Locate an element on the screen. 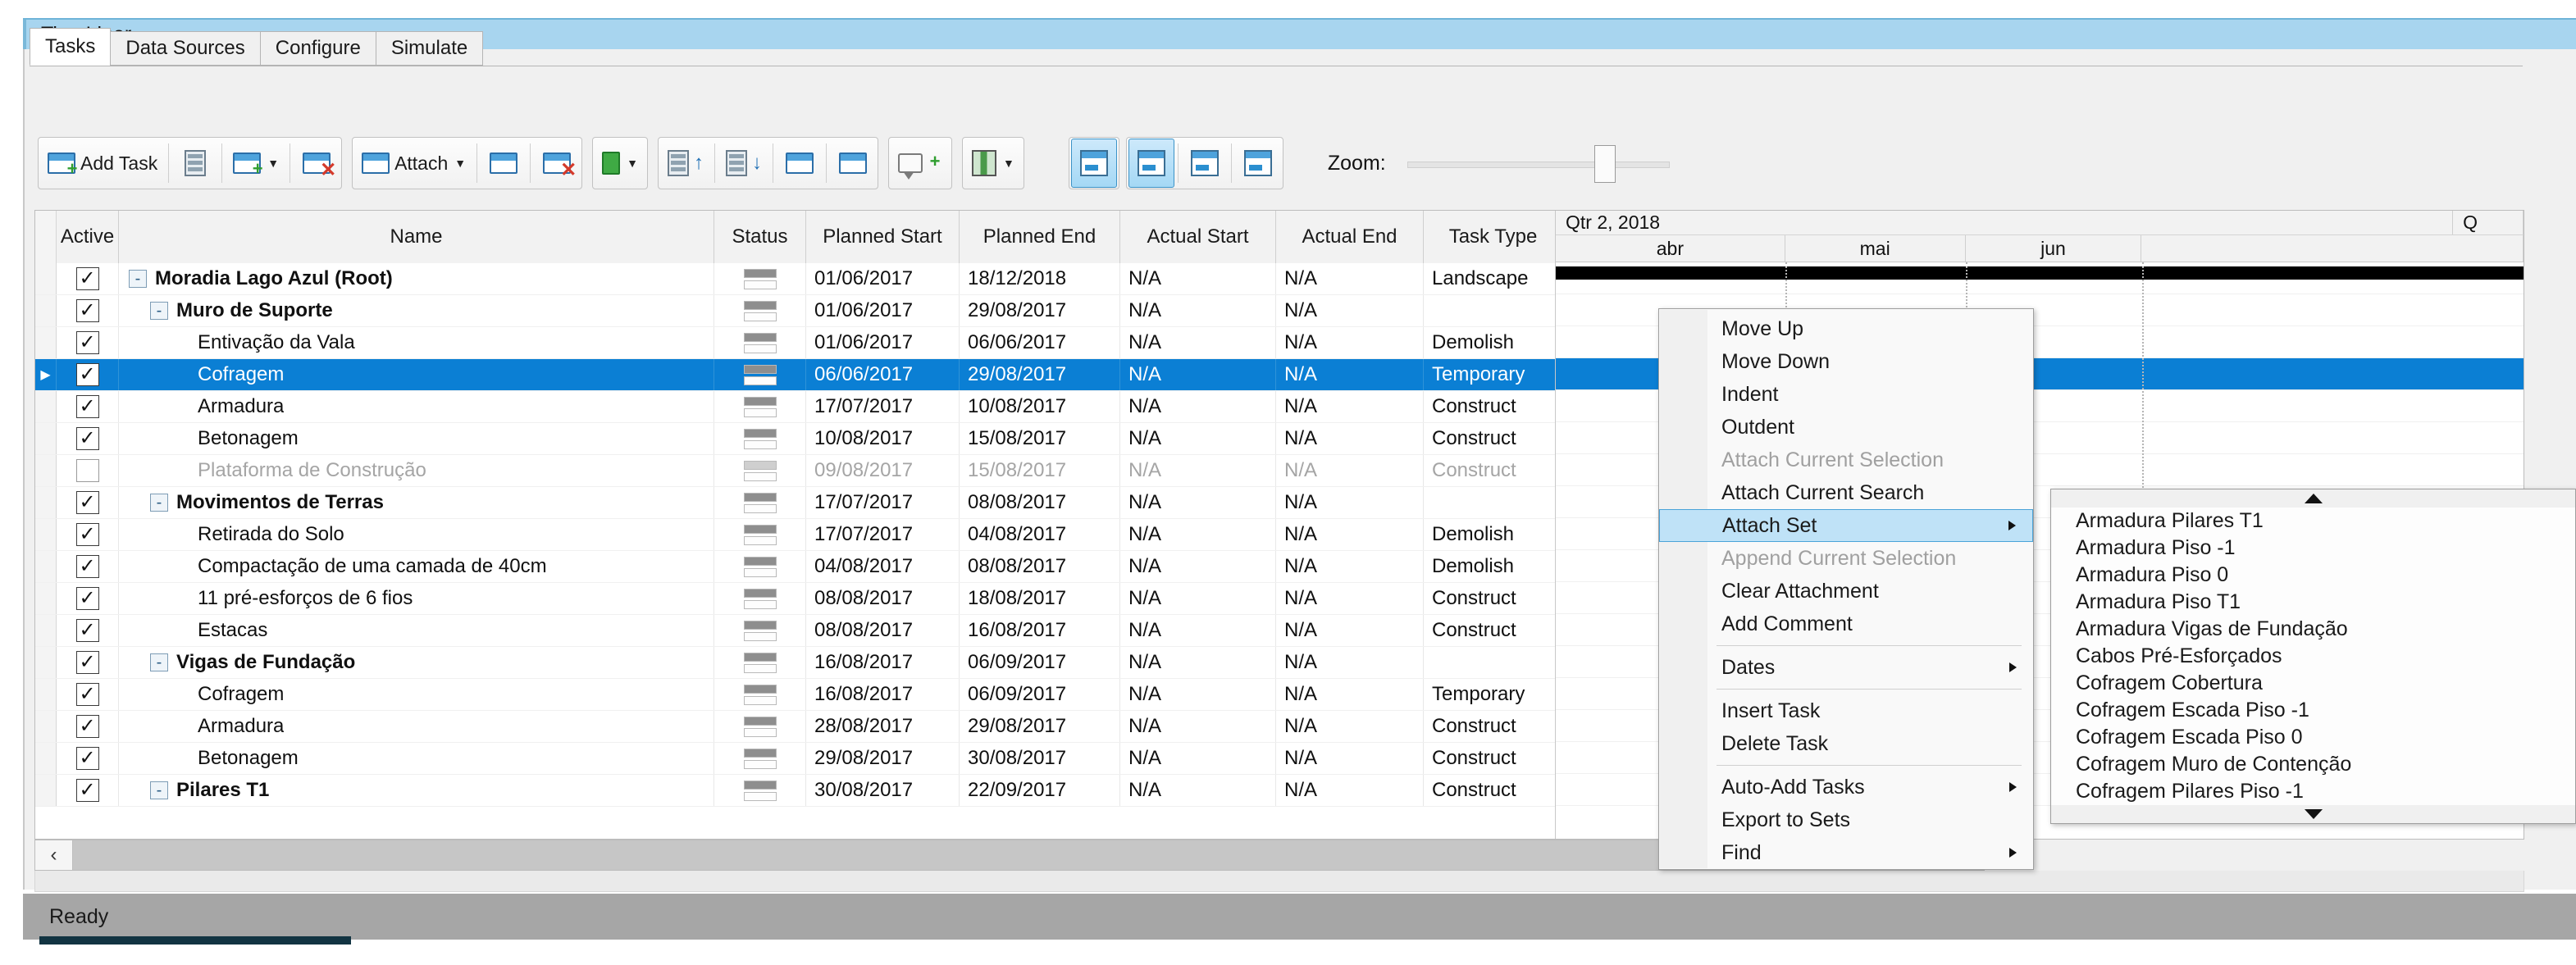  tab-tasks: Tasks is located at coordinates (71, 47).